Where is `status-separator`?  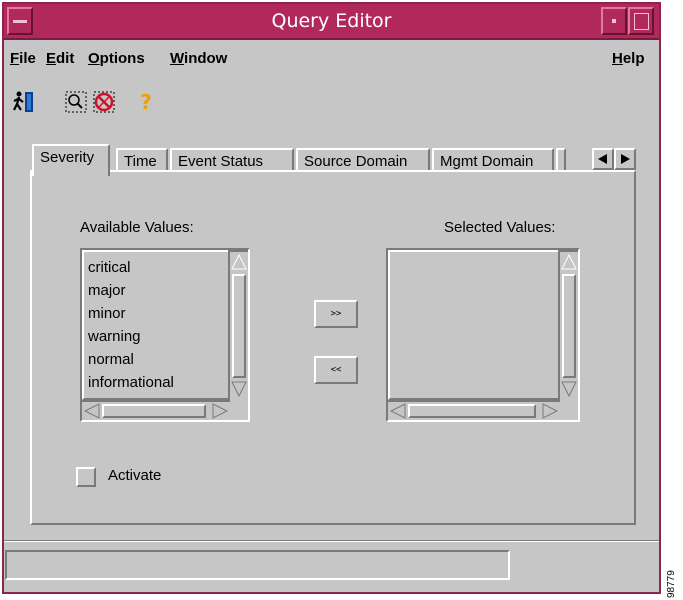
status-separator is located at coordinates (331, 541).